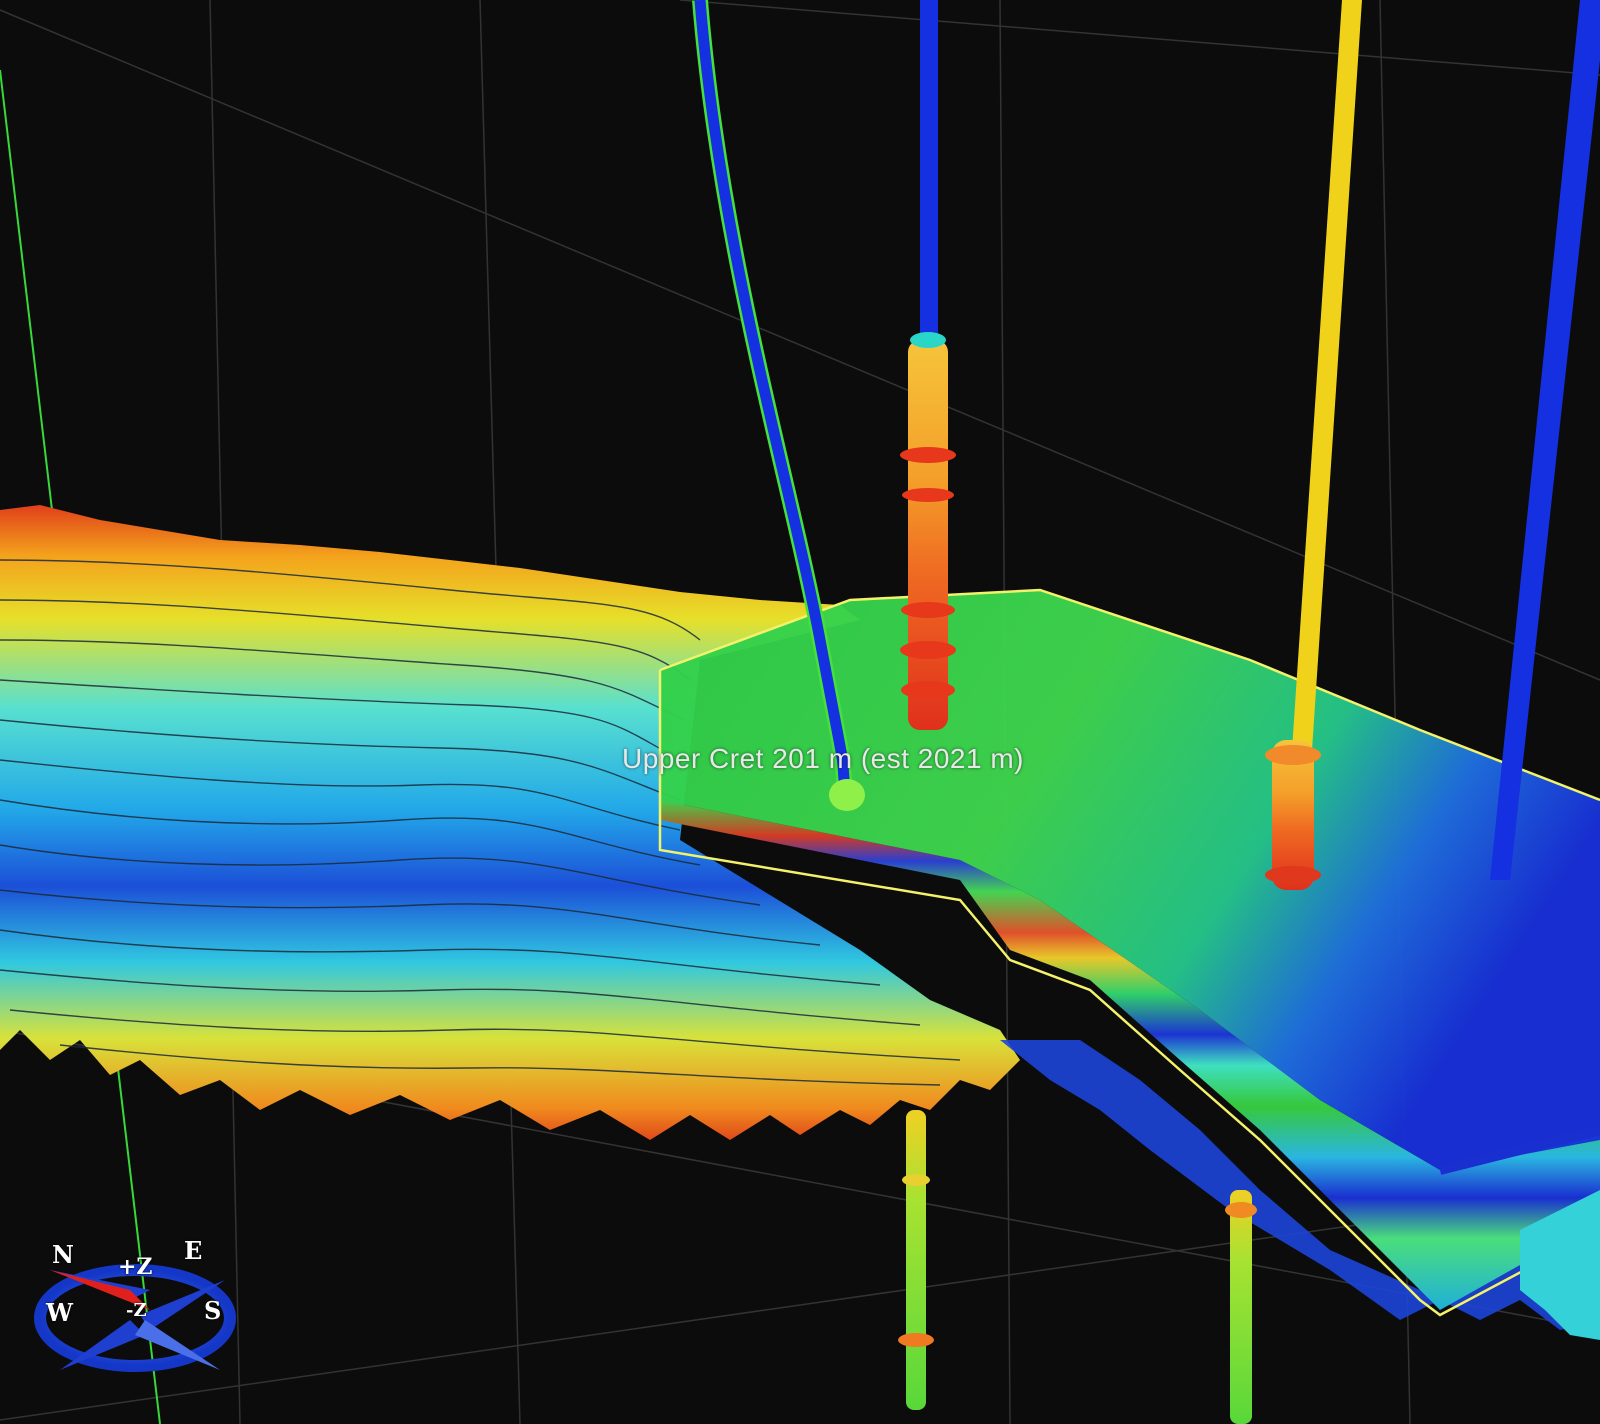 Image resolution: width=1600 pixels, height=1424 pixels. I want to click on compass-east-label: E, so click(193, 1250).